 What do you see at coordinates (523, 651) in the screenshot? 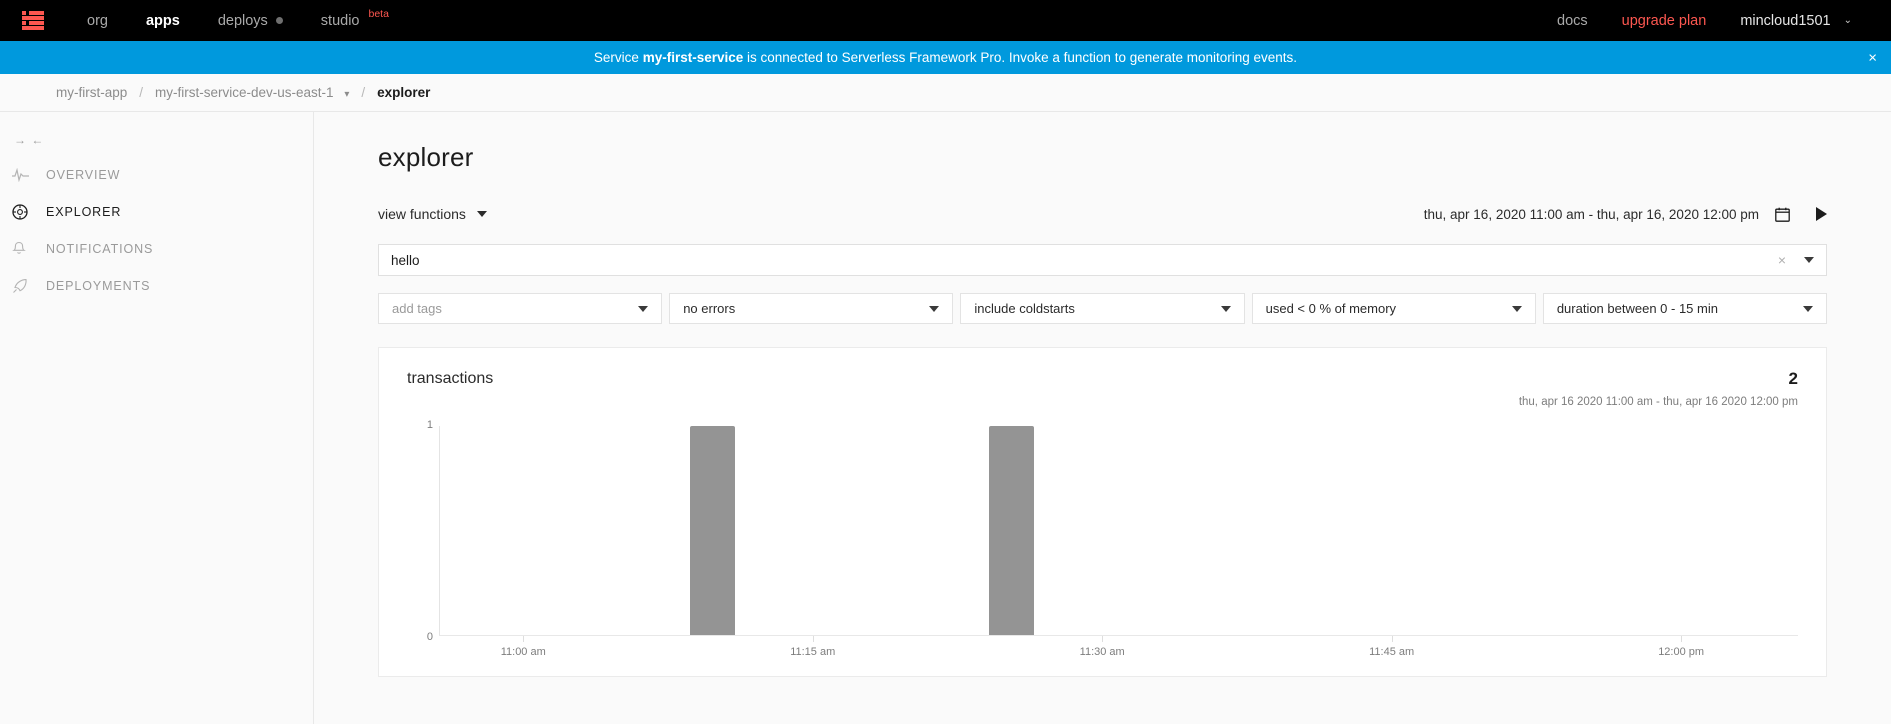
I see `x-axis-tick-label: 11:00 am` at bounding box center [523, 651].